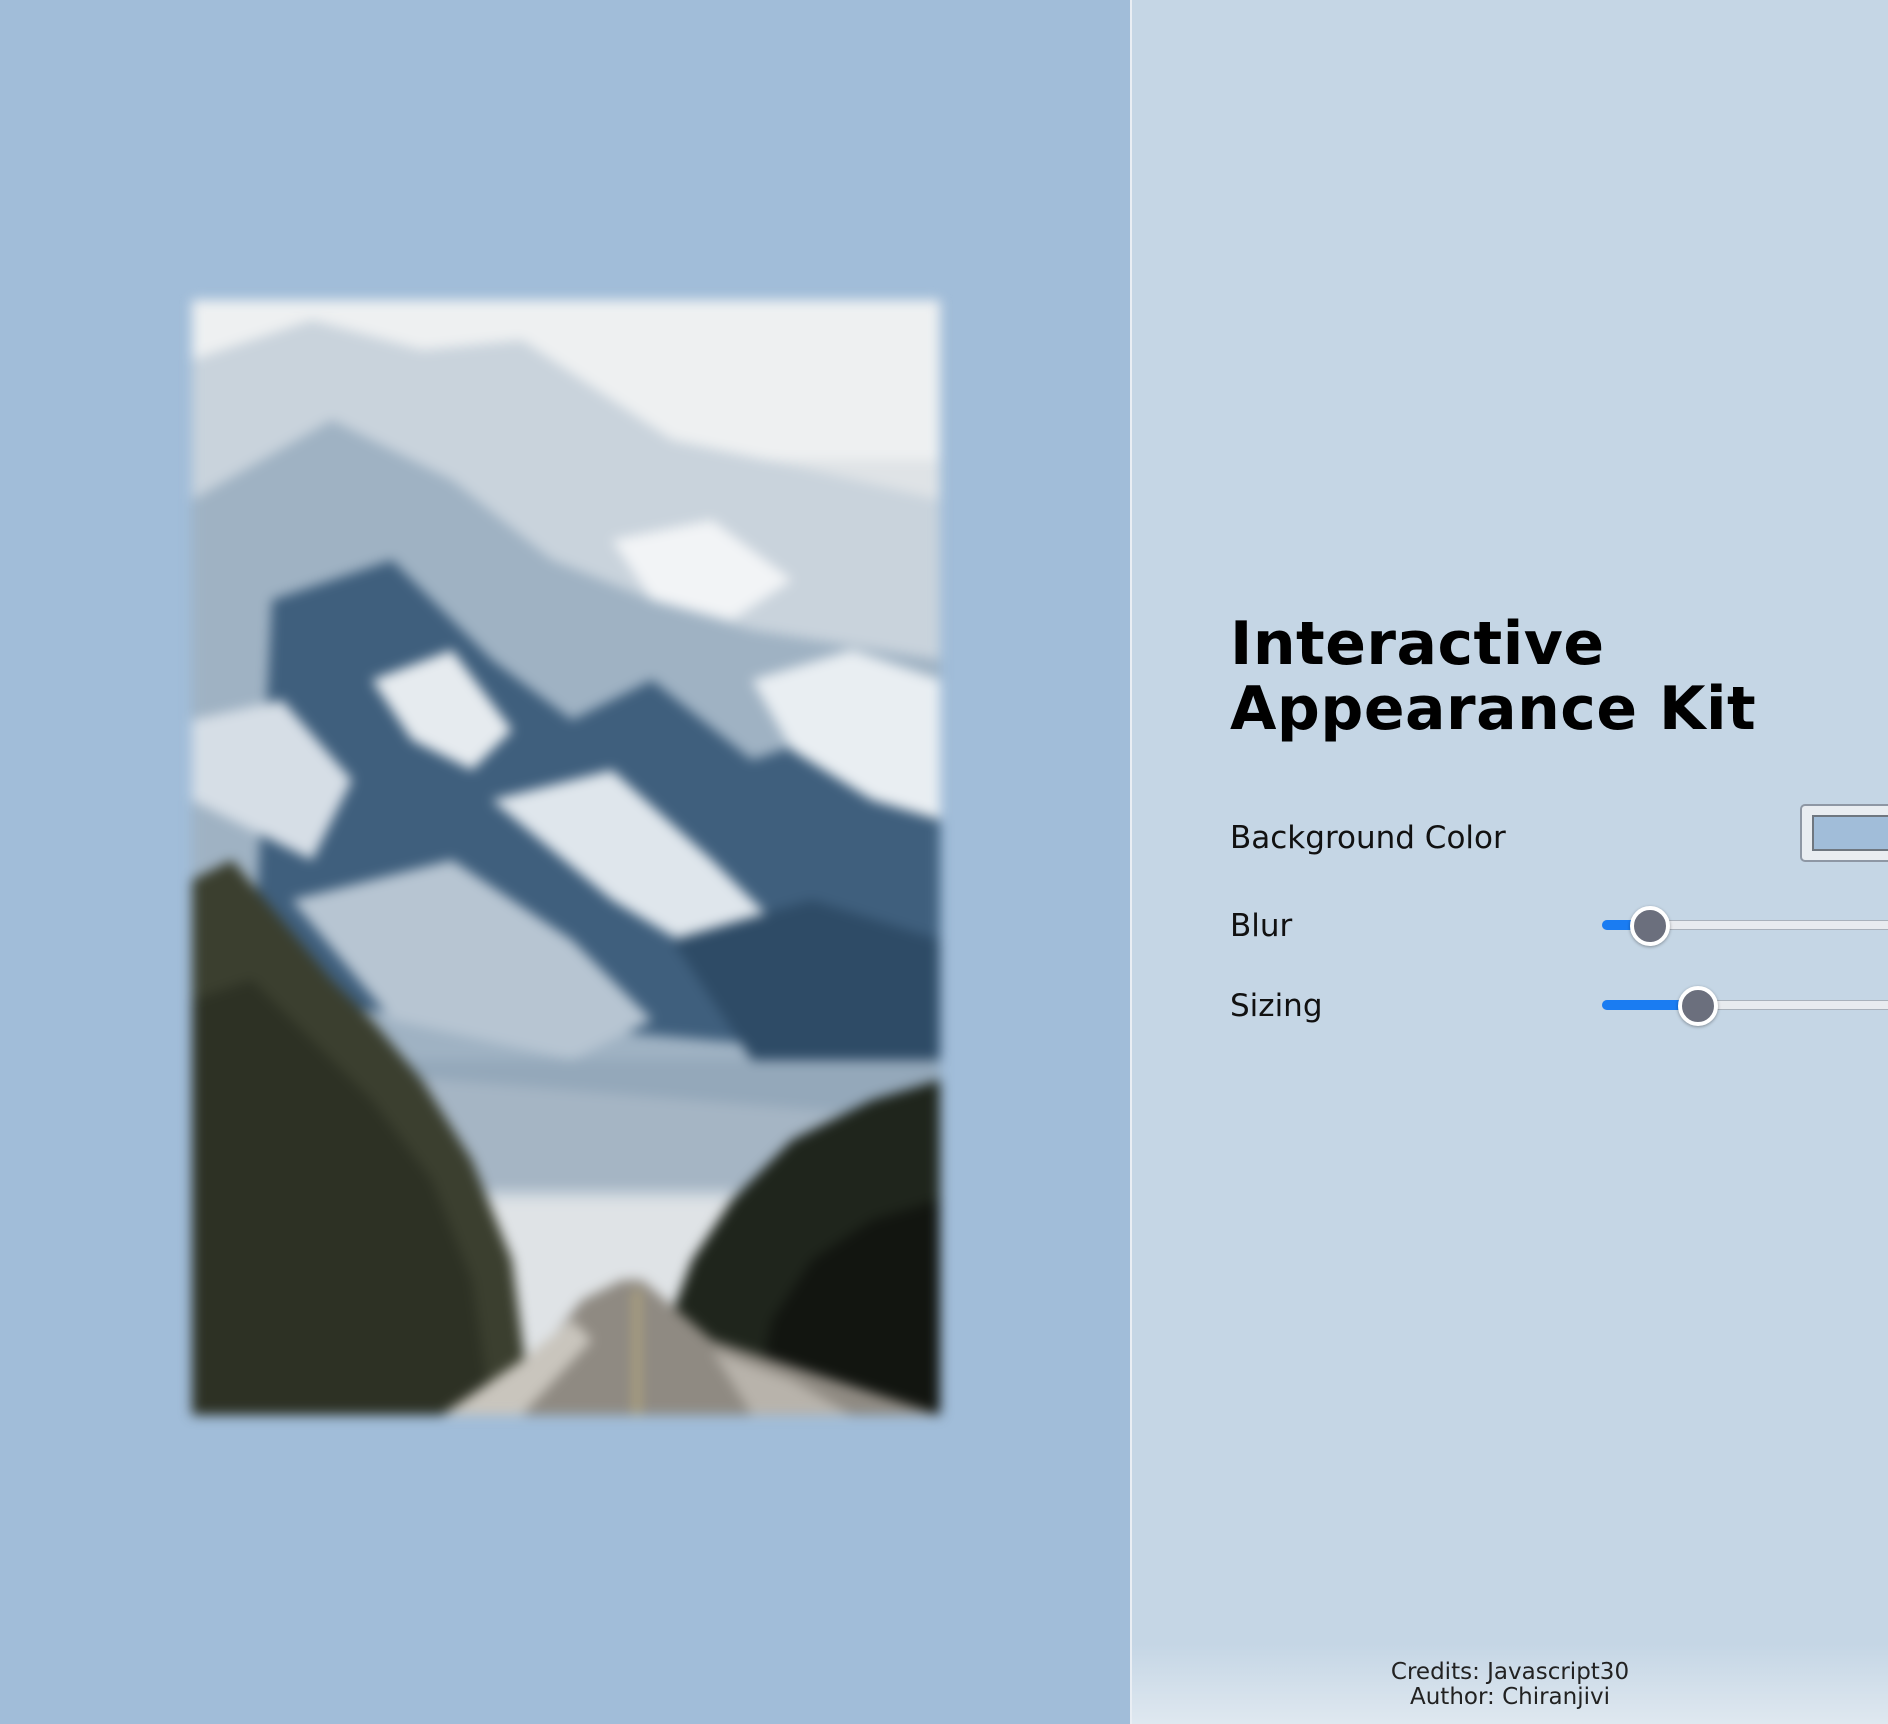 Image resolution: width=1888 pixels, height=1724 pixels. What do you see at coordinates (1261, 926) in the screenshot?
I see `blur-label: Blur` at bounding box center [1261, 926].